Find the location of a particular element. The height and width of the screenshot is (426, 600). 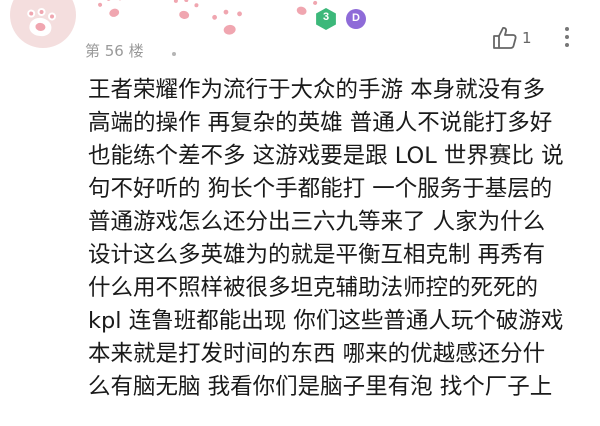

comment-line: 么有脑无脑 我看你们是脑子里有泡 找个厂子上 is located at coordinates (320, 387).